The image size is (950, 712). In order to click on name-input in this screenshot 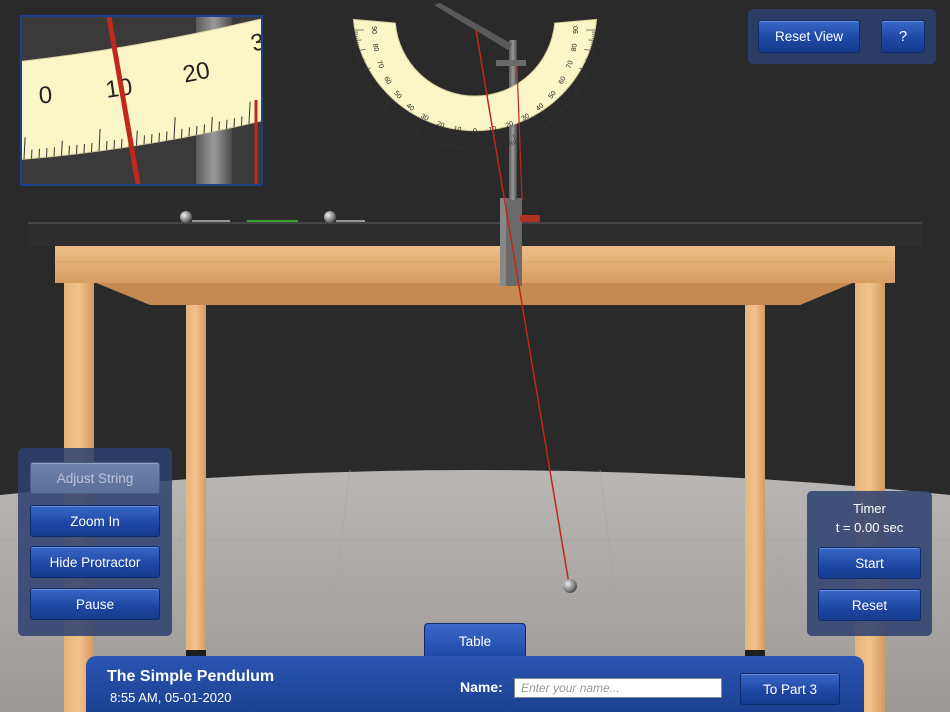, I will do `click(618, 688)`.